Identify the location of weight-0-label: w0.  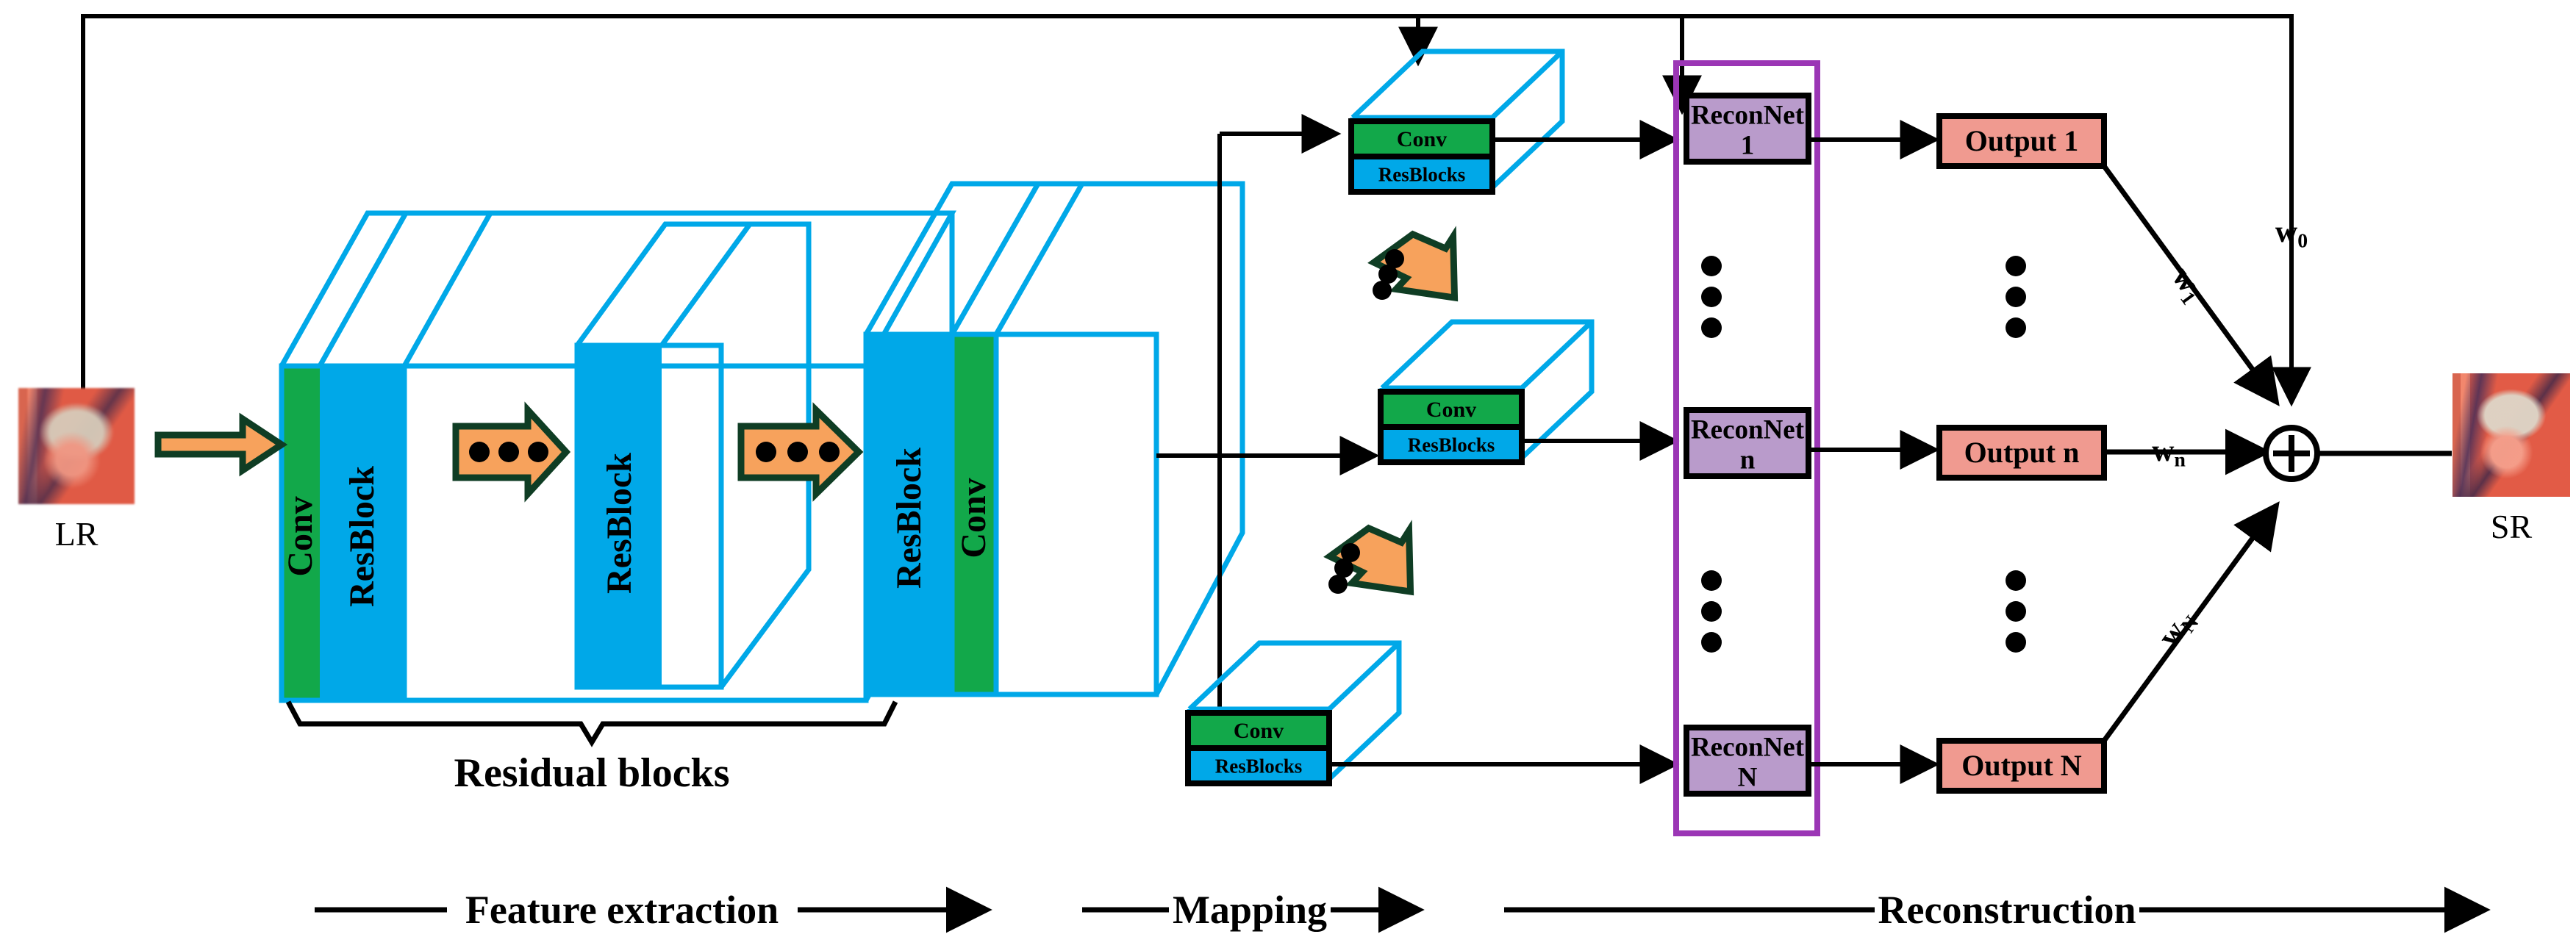
(2291, 234).